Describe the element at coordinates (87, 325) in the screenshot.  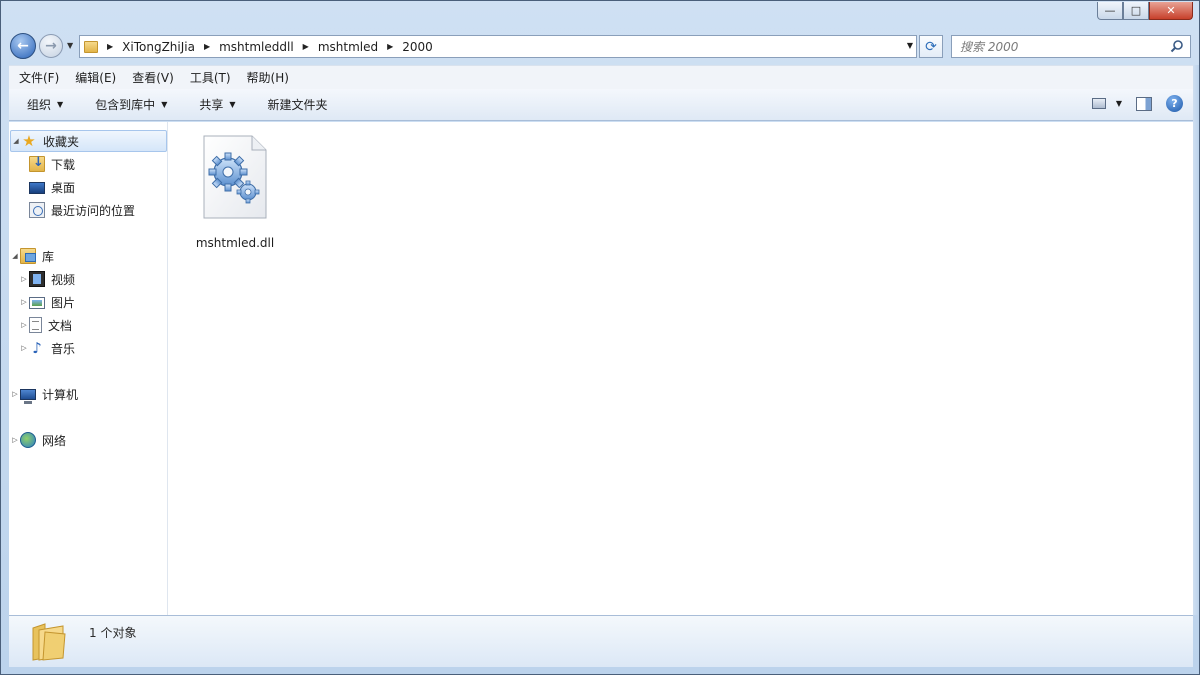
I see `tree-item-documents: ▷ 文档` at that location.